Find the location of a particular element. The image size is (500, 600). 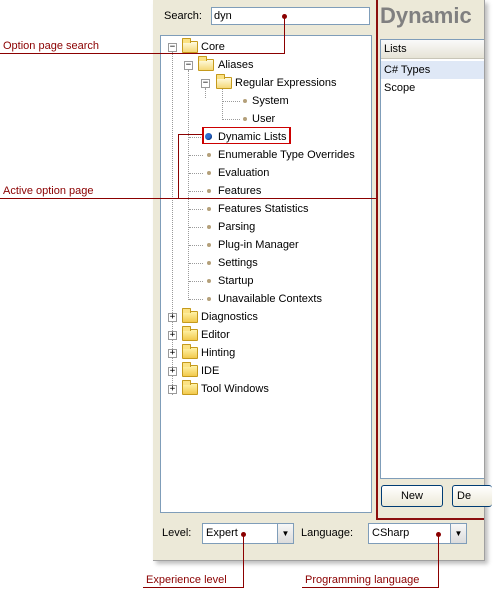

tree-node-label: Evaluation is located at coordinates (244, 173).